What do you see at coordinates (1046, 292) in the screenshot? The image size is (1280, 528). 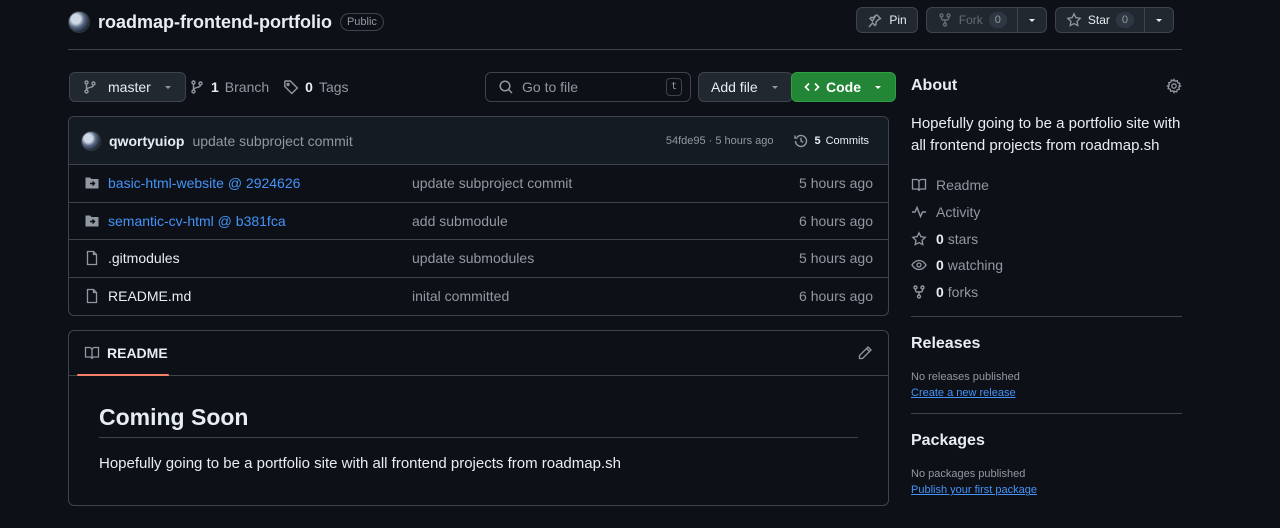 I see `forks-link: 0 forks` at bounding box center [1046, 292].